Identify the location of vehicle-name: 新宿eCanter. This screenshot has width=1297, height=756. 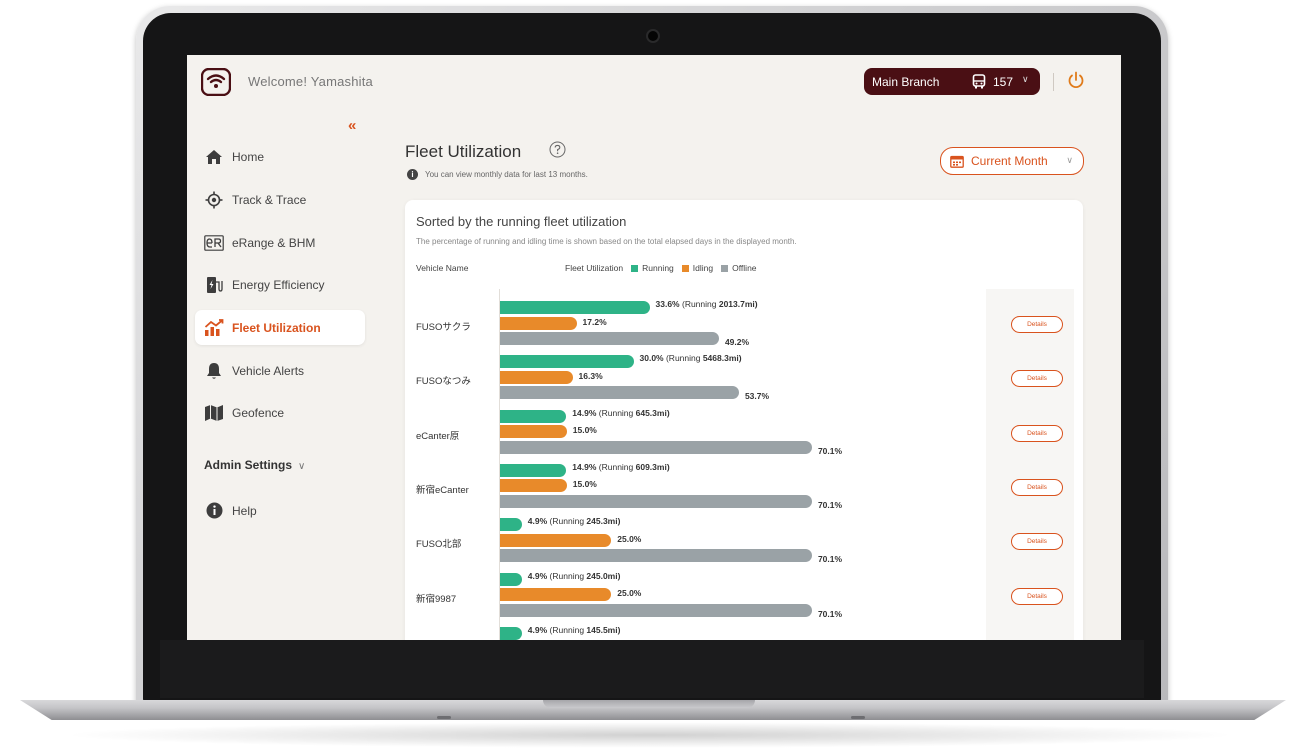
(442, 490).